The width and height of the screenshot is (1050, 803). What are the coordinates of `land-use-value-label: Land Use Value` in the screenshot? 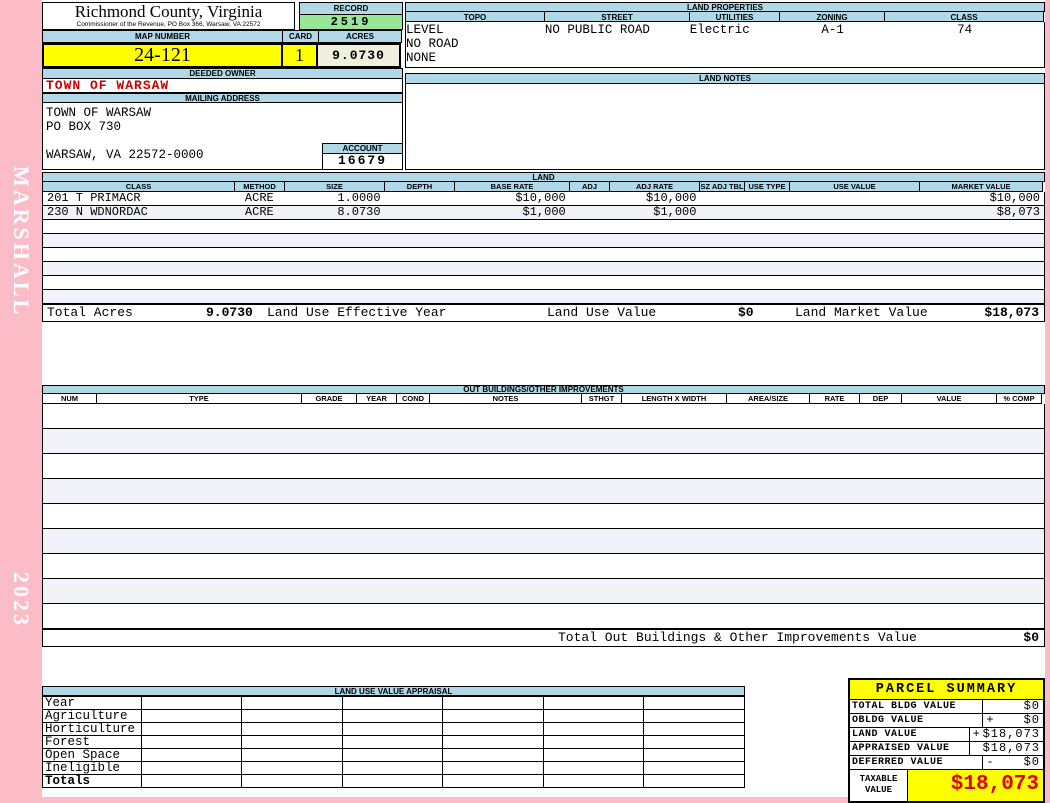 It's located at (602, 312).